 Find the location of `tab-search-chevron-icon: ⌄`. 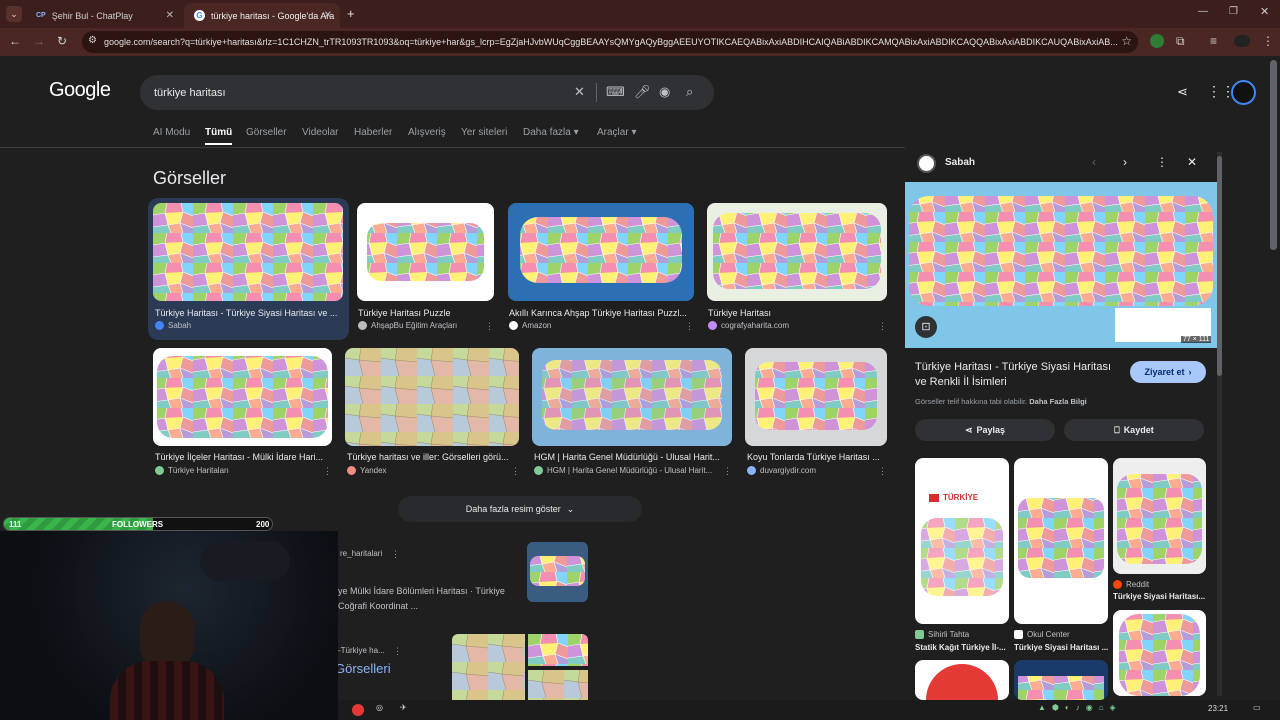

tab-search-chevron-icon: ⌄ is located at coordinates (14, 14).